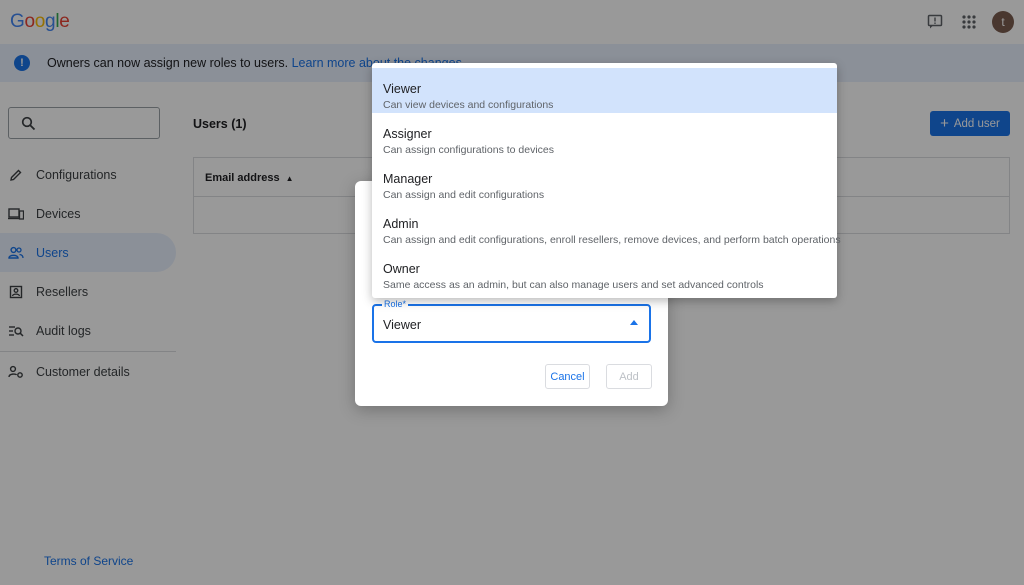  Describe the element at coordinates (468, 105) in the screenshot. I see `option-description: Can view devices and configurations` at that location.